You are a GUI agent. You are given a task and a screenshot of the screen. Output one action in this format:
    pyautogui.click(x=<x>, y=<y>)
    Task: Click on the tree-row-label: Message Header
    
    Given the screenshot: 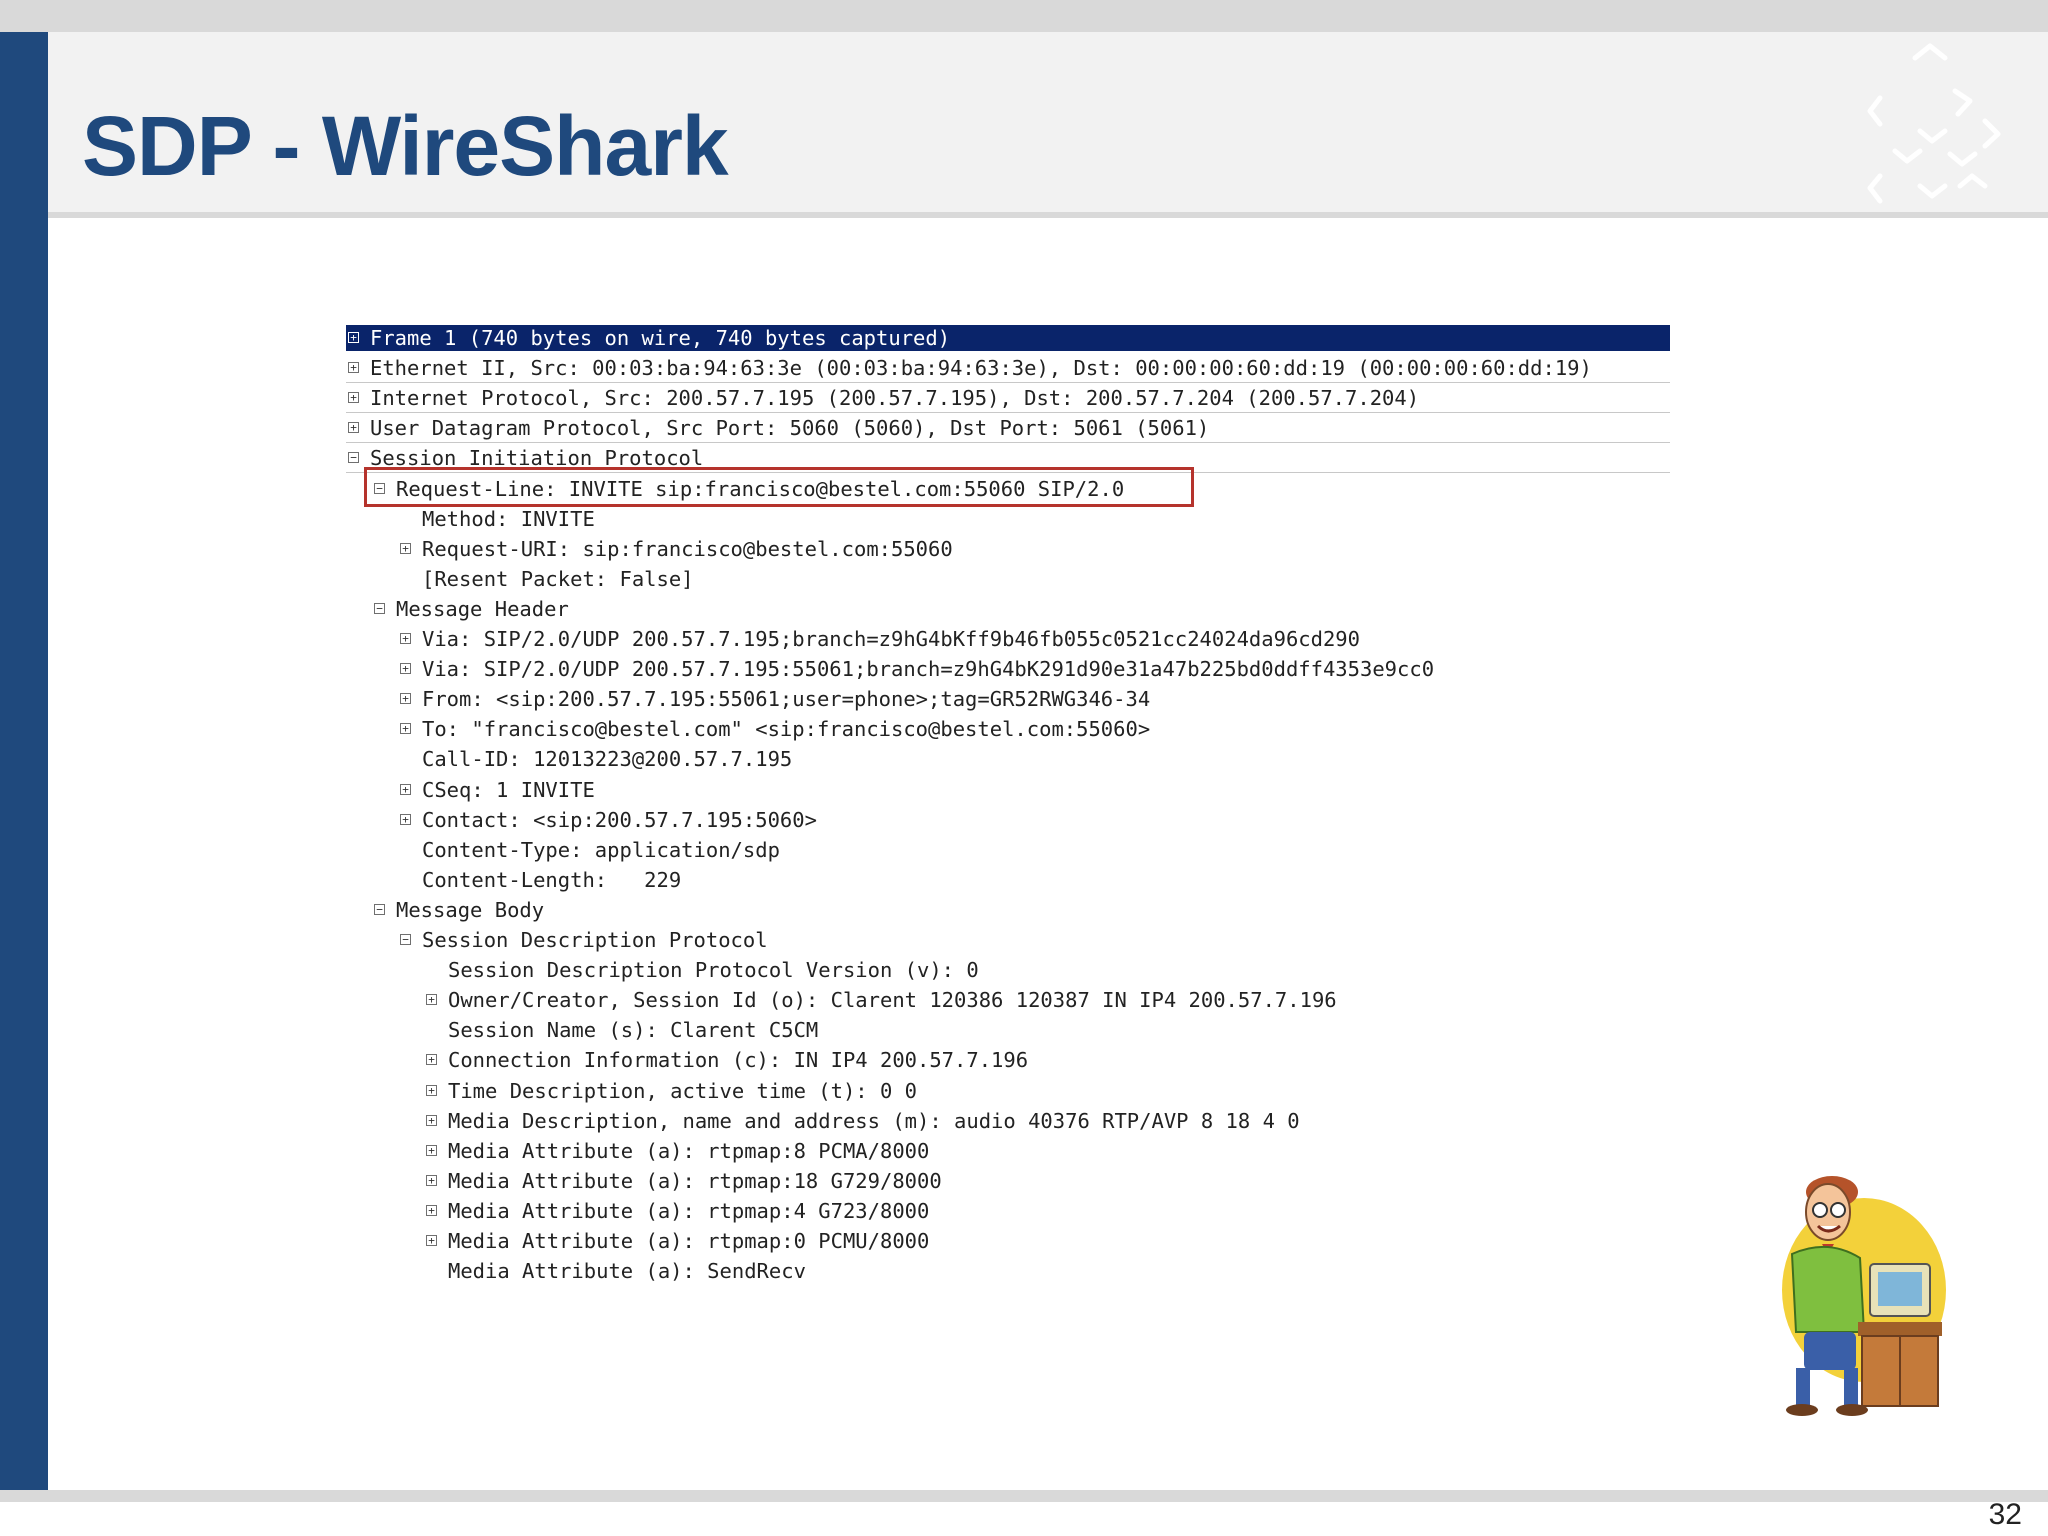 What is the action you would take?
    pyautogui.click(x=482, y=608)
    